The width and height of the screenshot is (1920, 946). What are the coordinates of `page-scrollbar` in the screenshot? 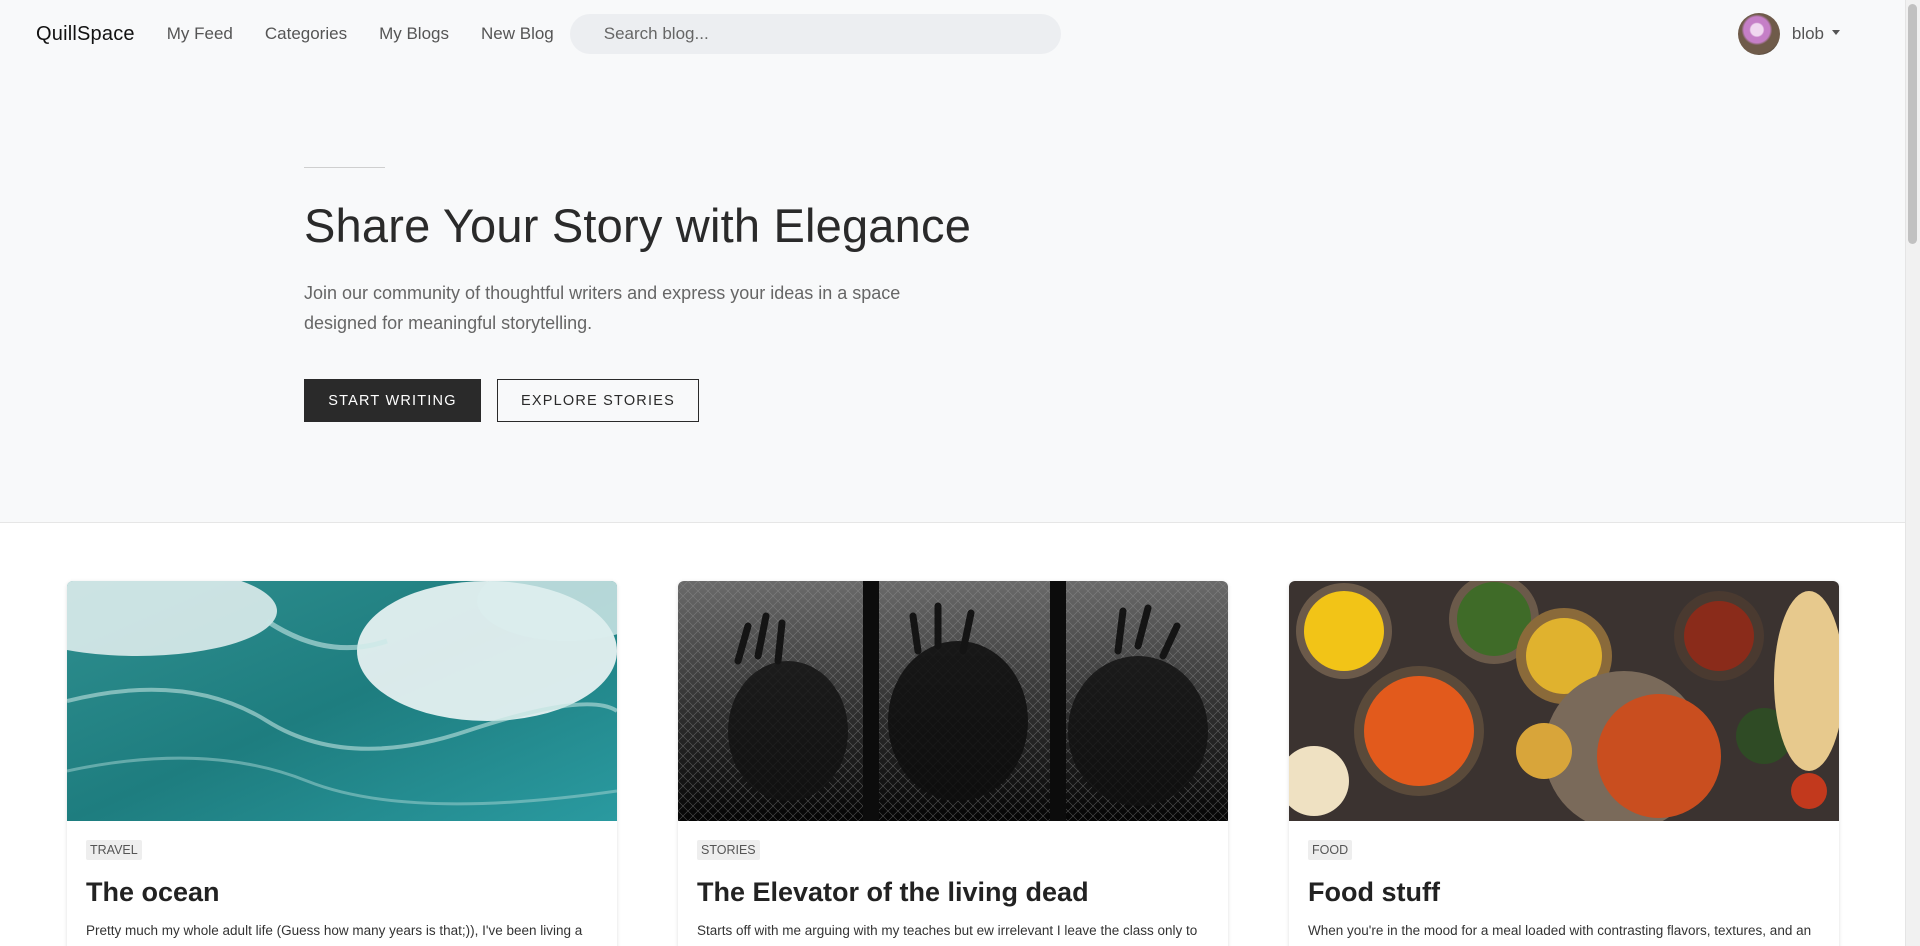 It's located at (1912, 473).